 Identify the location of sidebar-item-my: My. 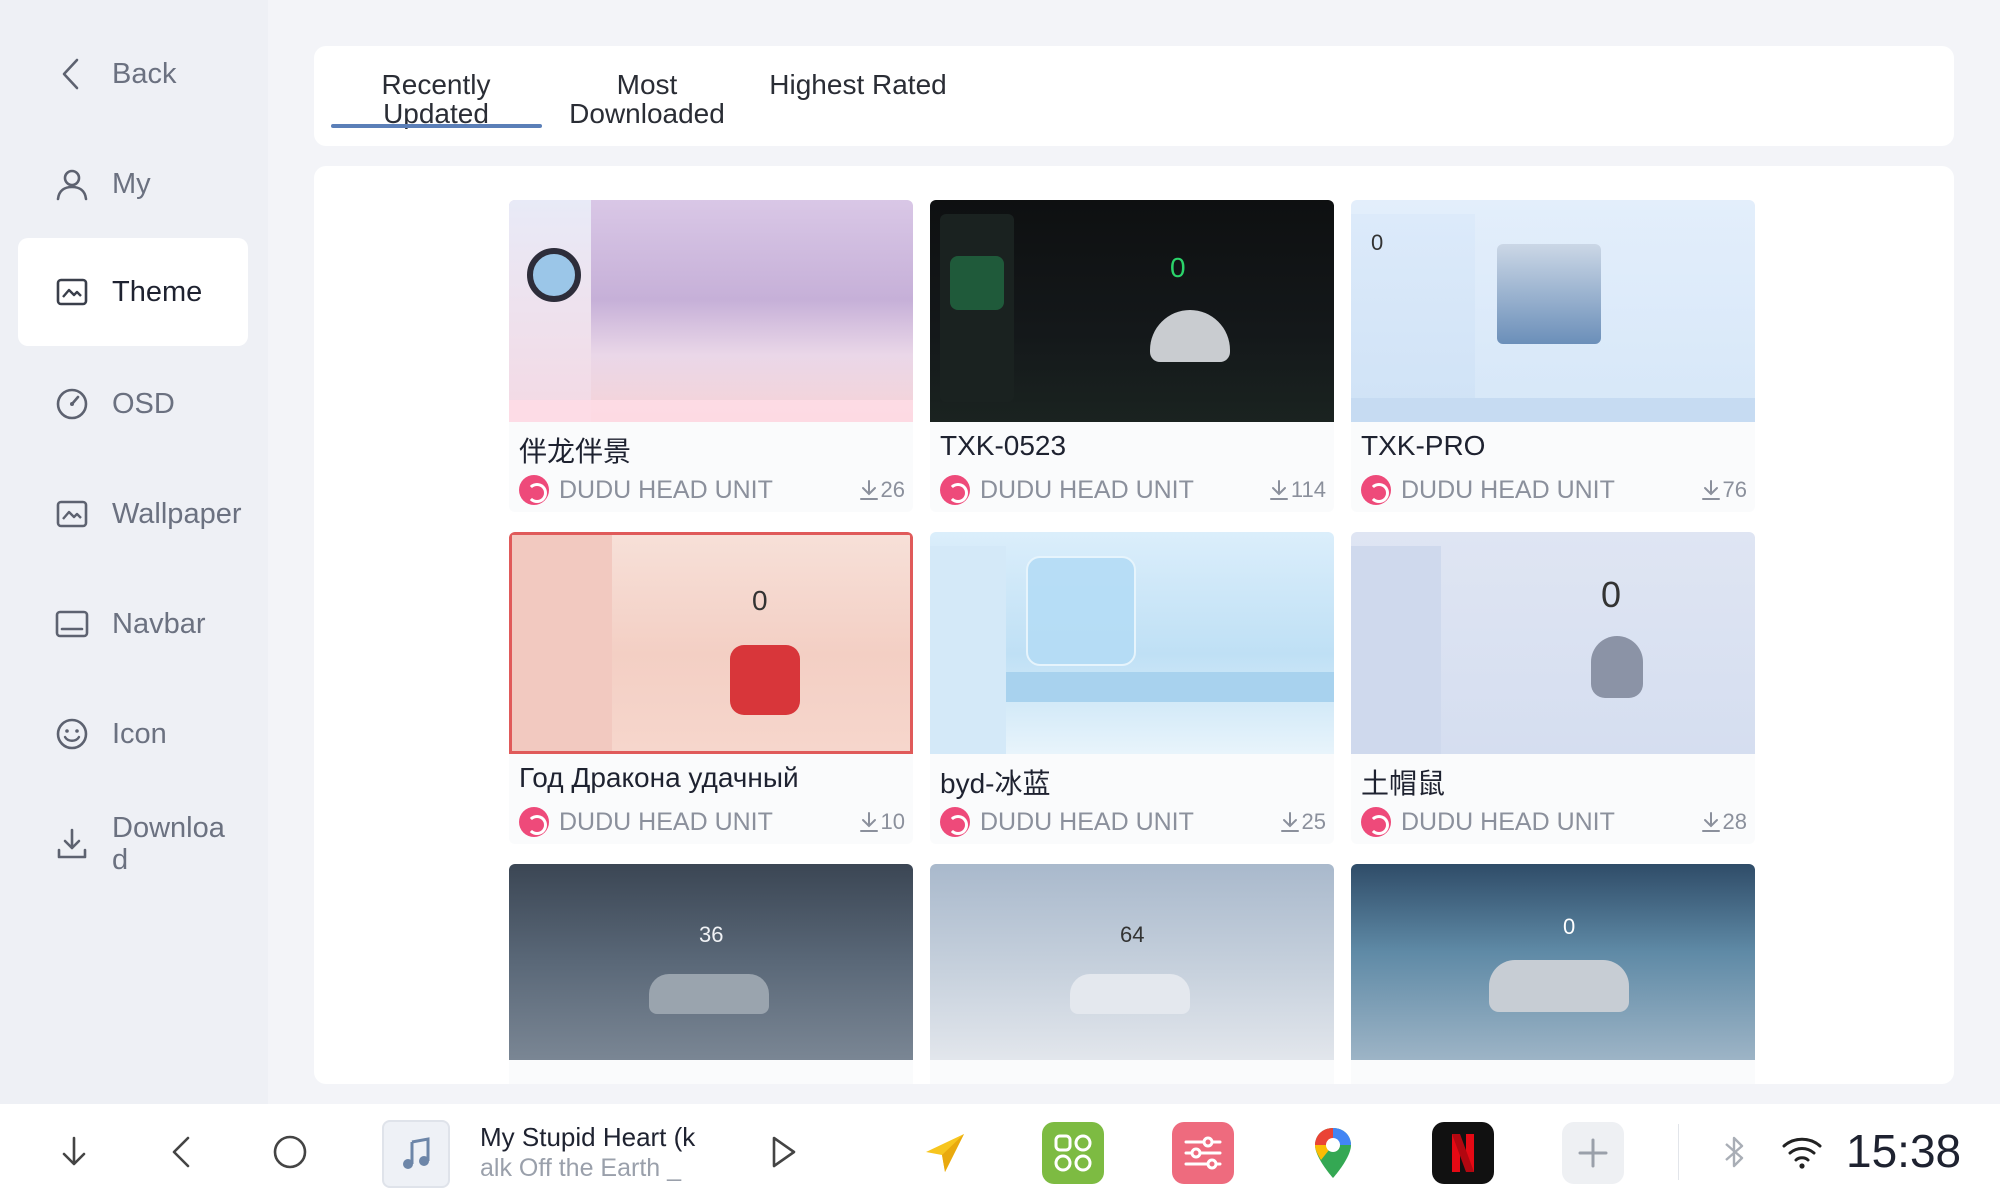
(133, 184).